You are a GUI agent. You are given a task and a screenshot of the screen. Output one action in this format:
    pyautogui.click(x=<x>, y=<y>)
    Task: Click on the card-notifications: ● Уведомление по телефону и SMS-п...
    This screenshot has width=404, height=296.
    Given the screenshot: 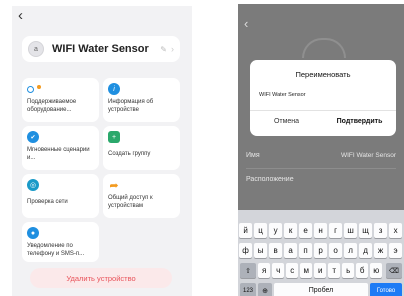 What is the action you would take?
    pyautogui.click(x=60, y=242)
    